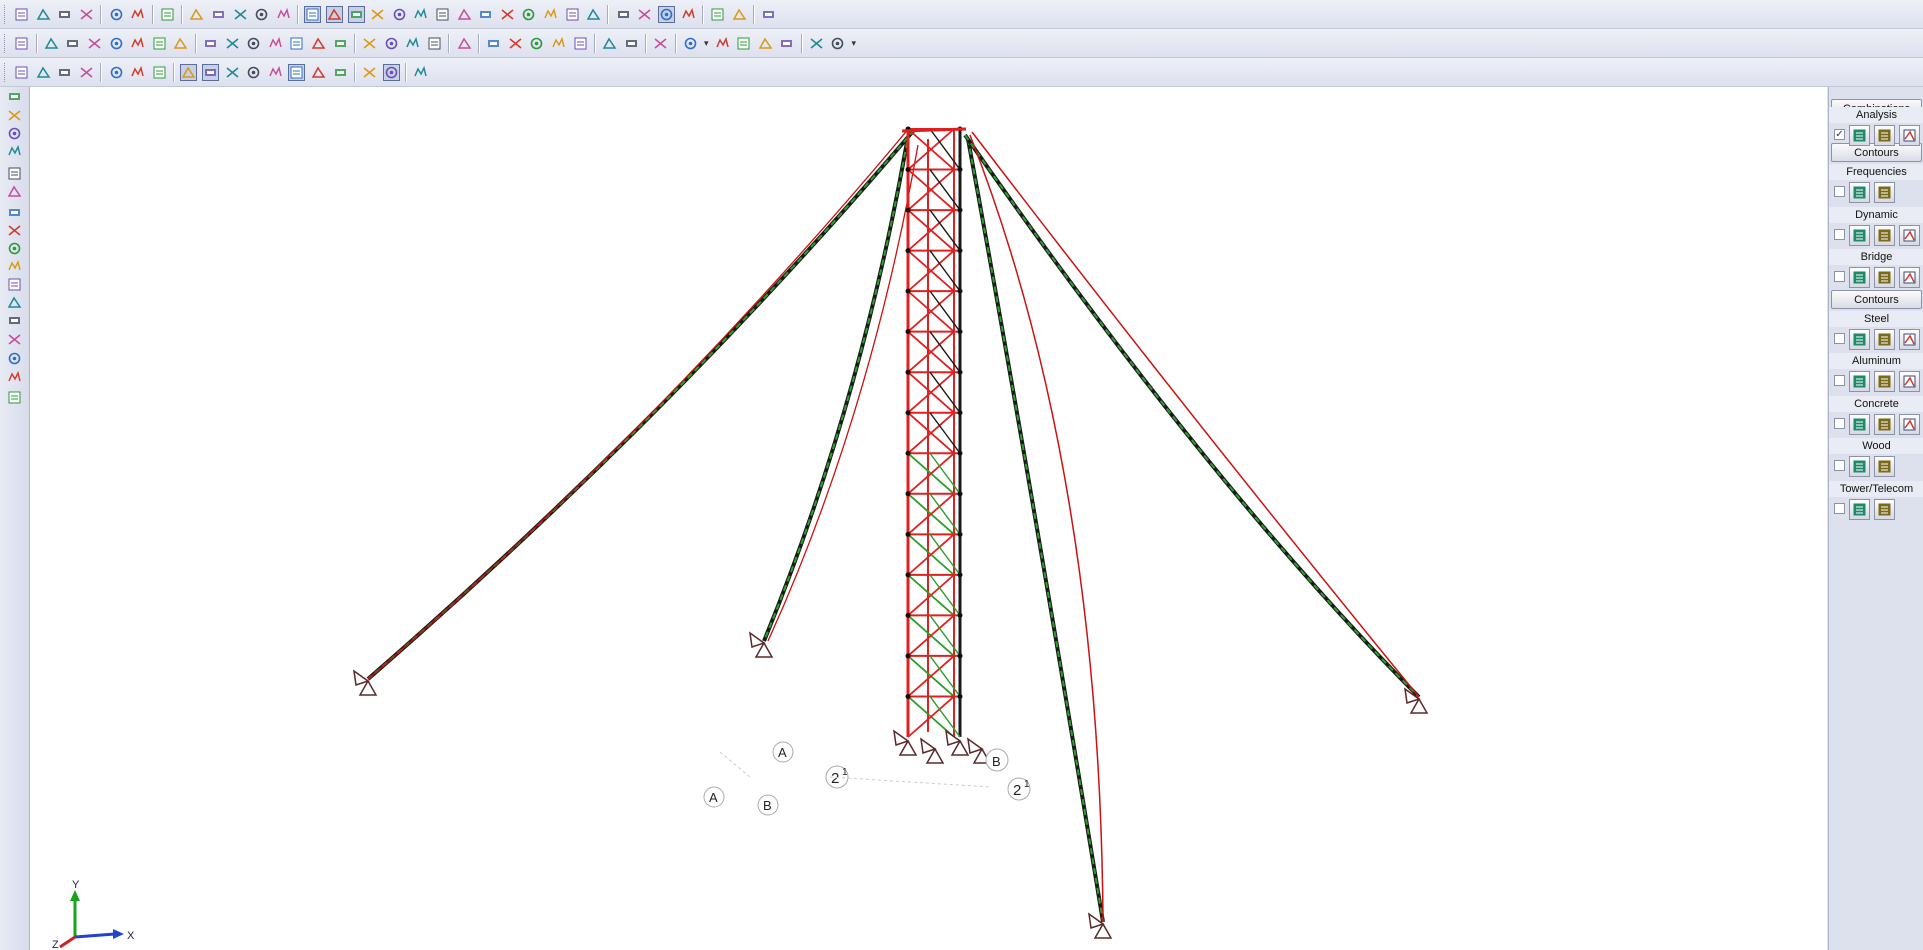  I want to click on bridge-graphic-results-icon, so click(1909, 277).